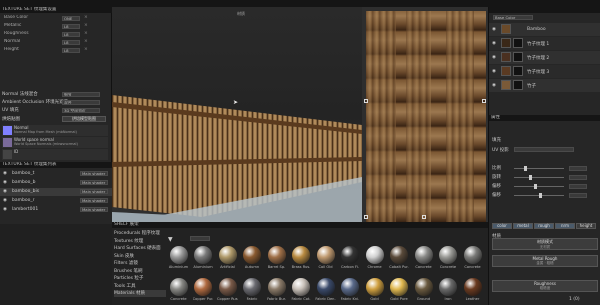 Image resolution: width=600 pixels, height=305 pixels. Describe the element at coordinates (544, 226) in the screenshot. I see `channel-toggle: rough` at that location.